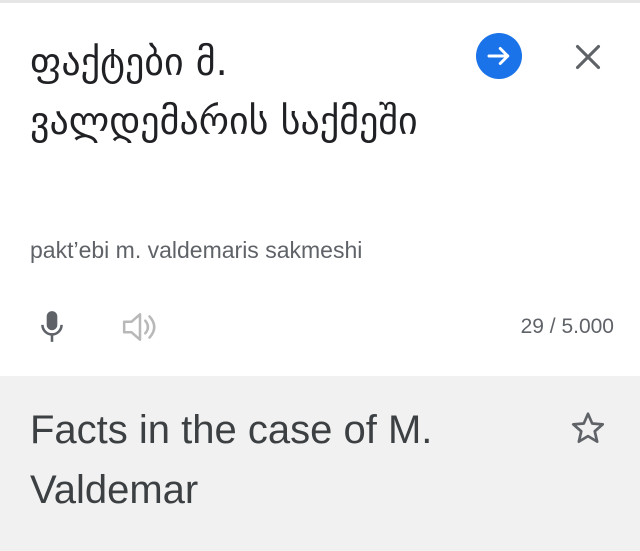  What do you see at coordinates (245, 92) in the screenshot?
I see `source-text: ფაქტები მ. ვალდემარის საქმეში` at bounding box center [245, 92].